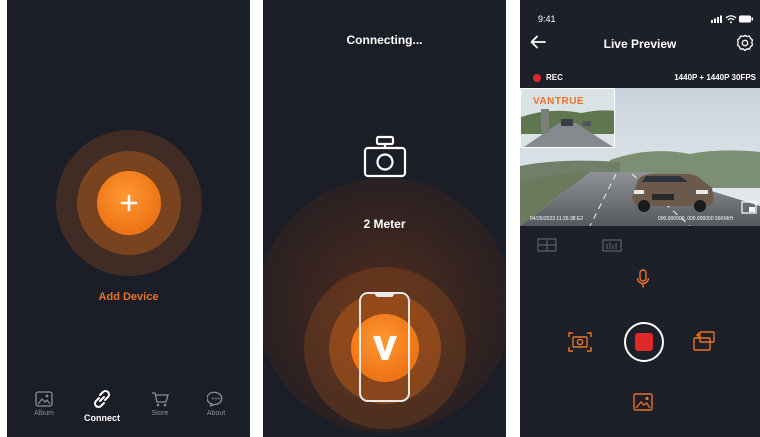 The height and width of the screenshot is (437, 760). I want to click on tab-label: Connect, so click(102, 418).